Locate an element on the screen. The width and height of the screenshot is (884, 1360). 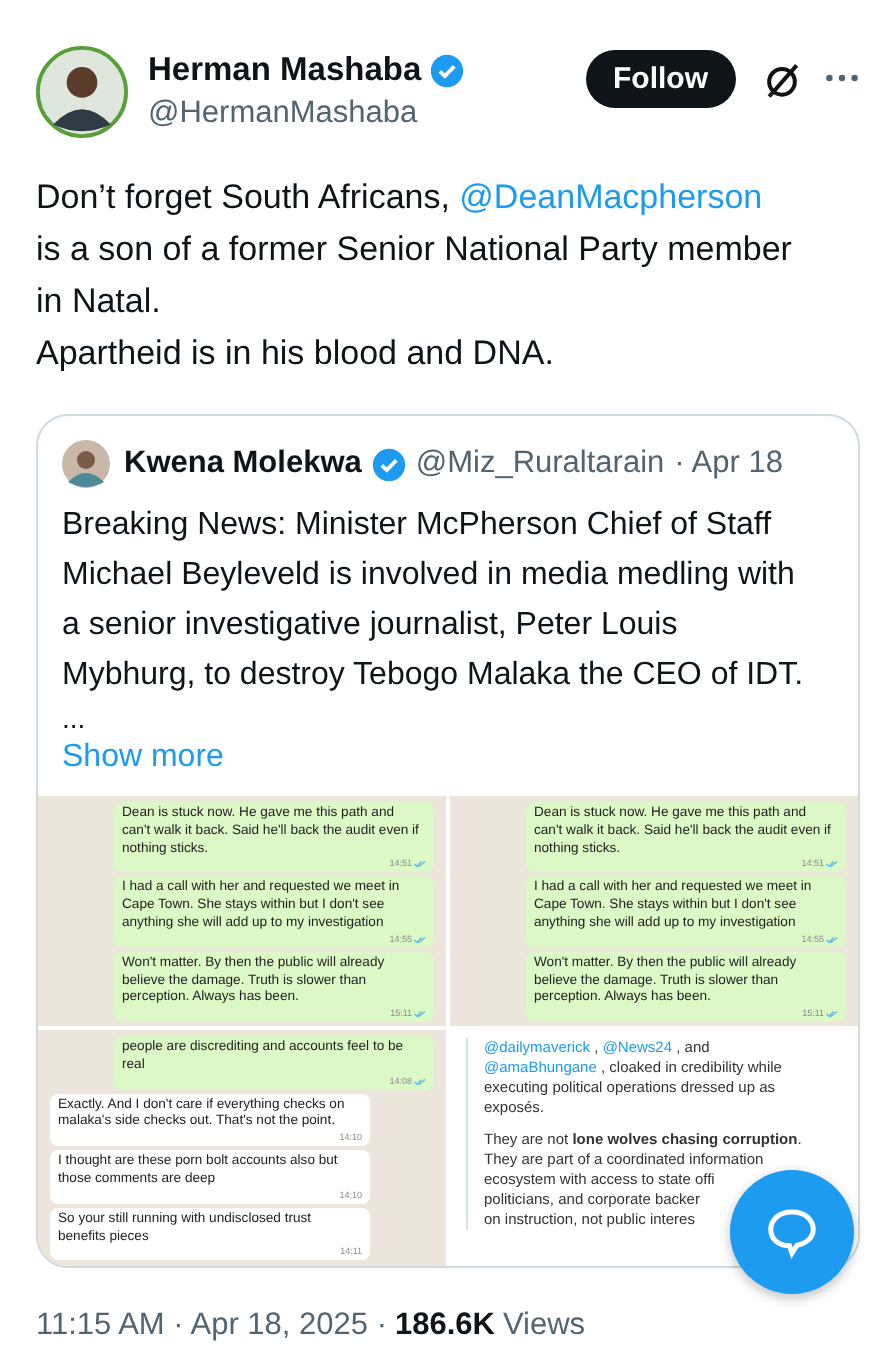
author-handle: @HermanMashaba is located at coordinates (366, 114).